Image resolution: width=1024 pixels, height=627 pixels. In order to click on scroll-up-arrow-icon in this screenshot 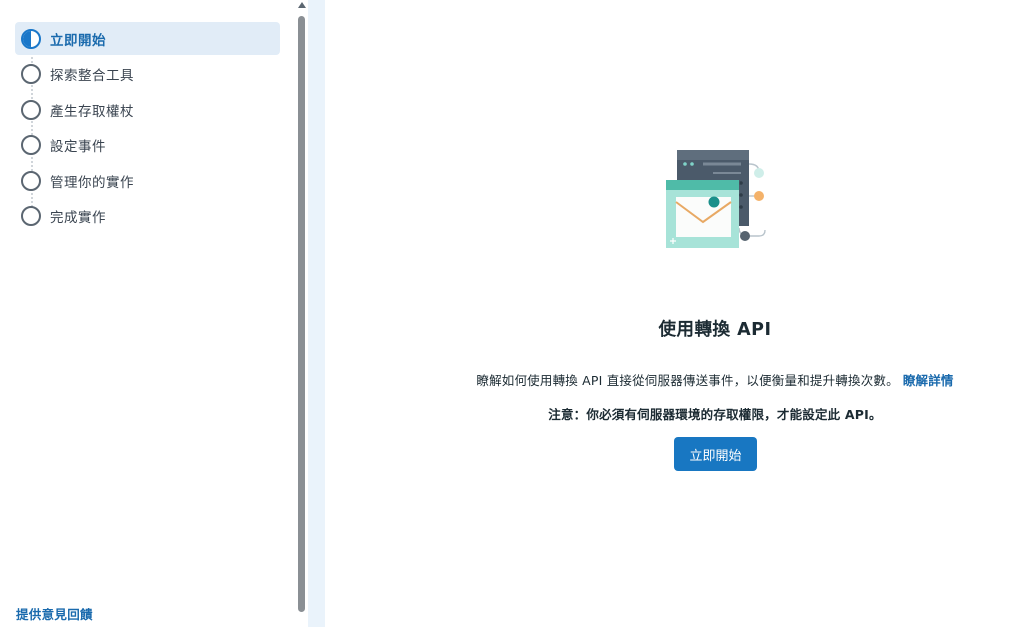, I will do `click(302, 5)`.